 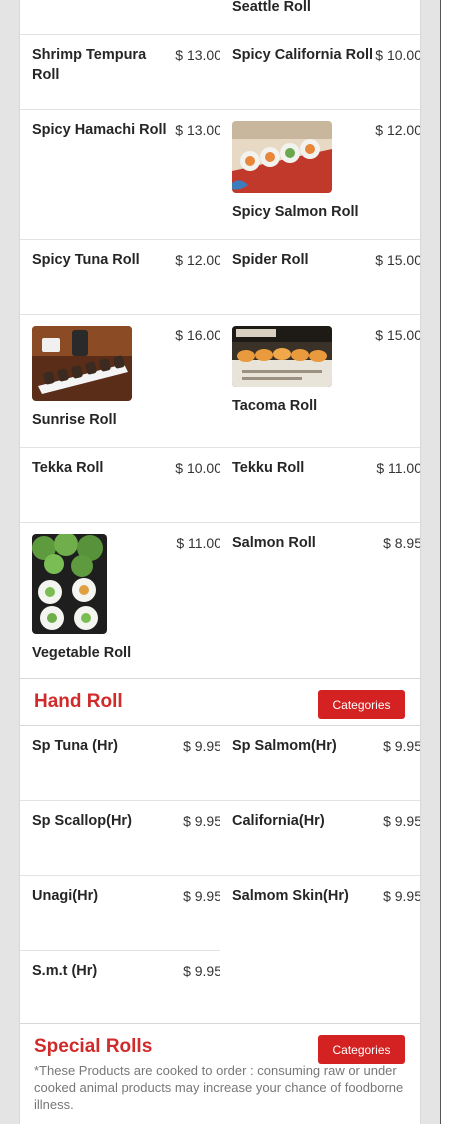 What do you see at coordinates (120, 763) in the screenshot?
I see `menu-item: Sp Tuna (Hr) $ 9.95` at bounding box center [120, 763].